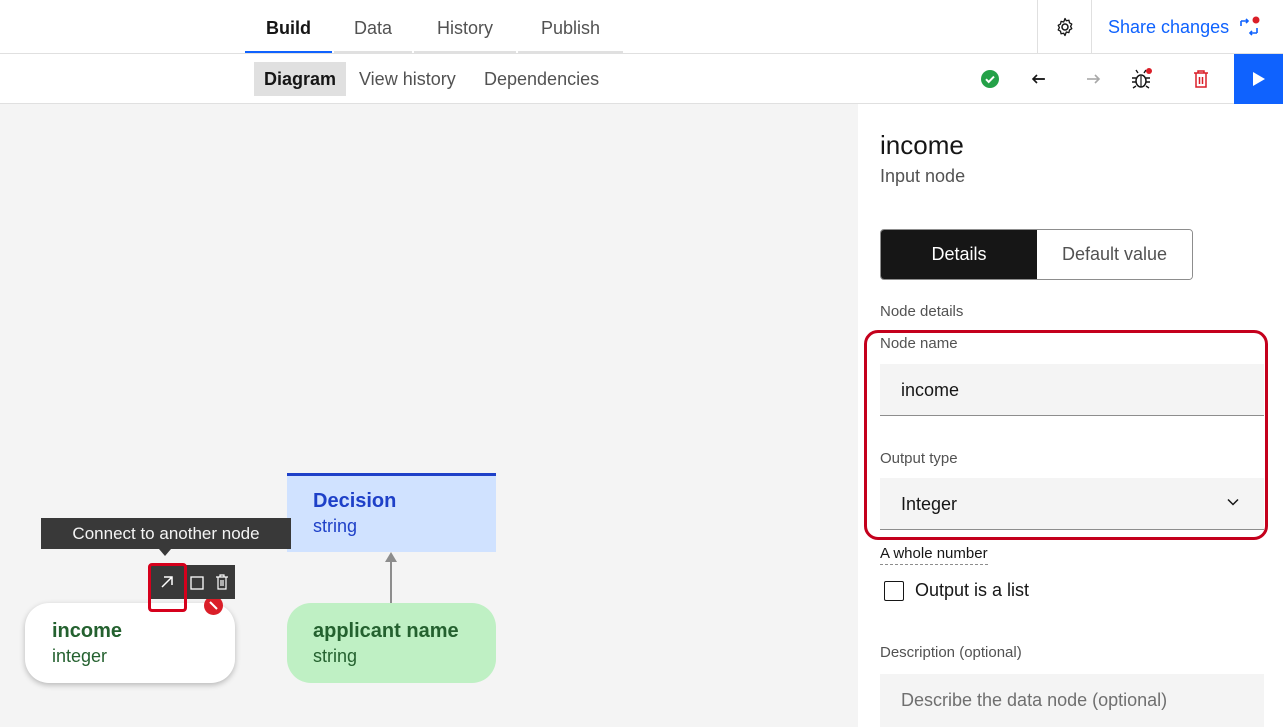 The image size is (1283, 727). I want to click on connector-line, so click(391, 581).